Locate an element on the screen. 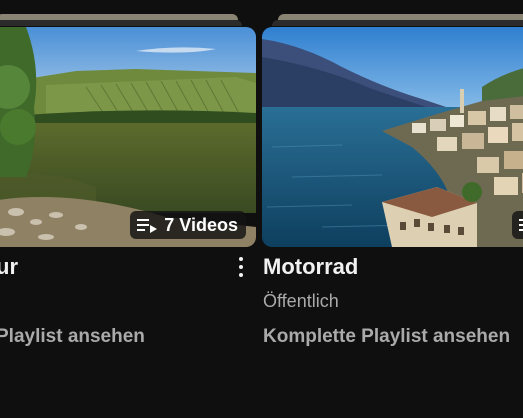  playlist-title-left: ur is located at coordinates (9, 267).